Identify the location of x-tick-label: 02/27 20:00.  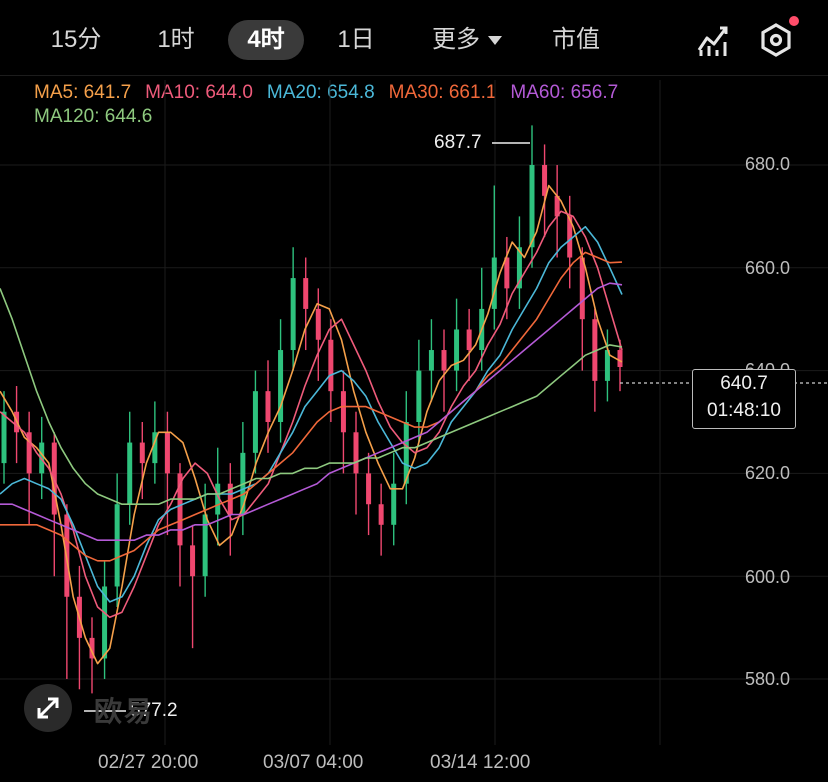
(148, 762).